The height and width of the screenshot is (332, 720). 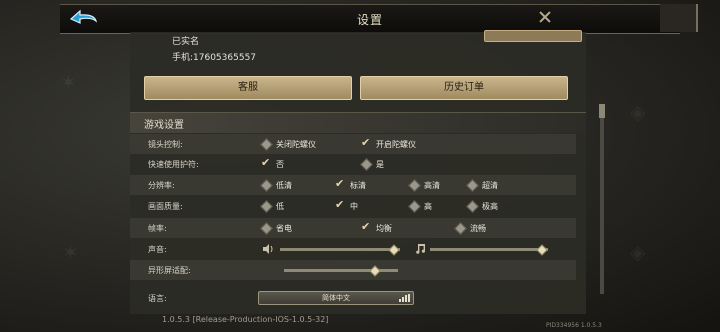 I want to click on sfx-slider-handle, so click(x=394, y=250).